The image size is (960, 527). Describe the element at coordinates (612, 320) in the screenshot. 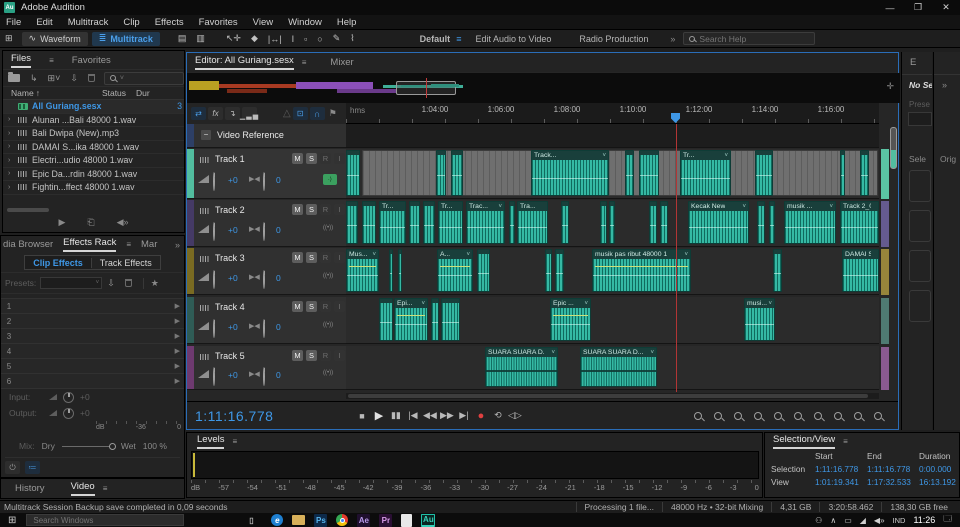

I see `track-lane-4: Epi... ˅ Epic ... ˅ musi... ˅` at that location.